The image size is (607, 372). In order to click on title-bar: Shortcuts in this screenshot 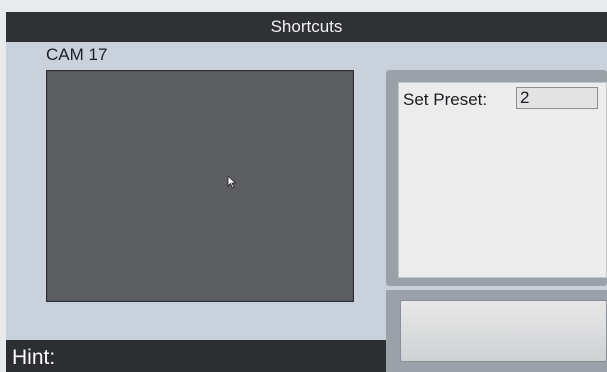, I will do `click(306, 27)`.